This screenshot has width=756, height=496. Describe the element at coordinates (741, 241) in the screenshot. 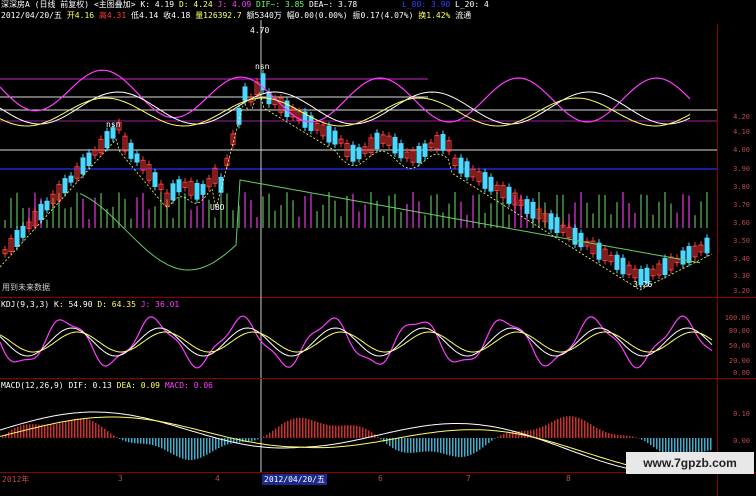

I see `y-tick-350: 3.50` at that location.